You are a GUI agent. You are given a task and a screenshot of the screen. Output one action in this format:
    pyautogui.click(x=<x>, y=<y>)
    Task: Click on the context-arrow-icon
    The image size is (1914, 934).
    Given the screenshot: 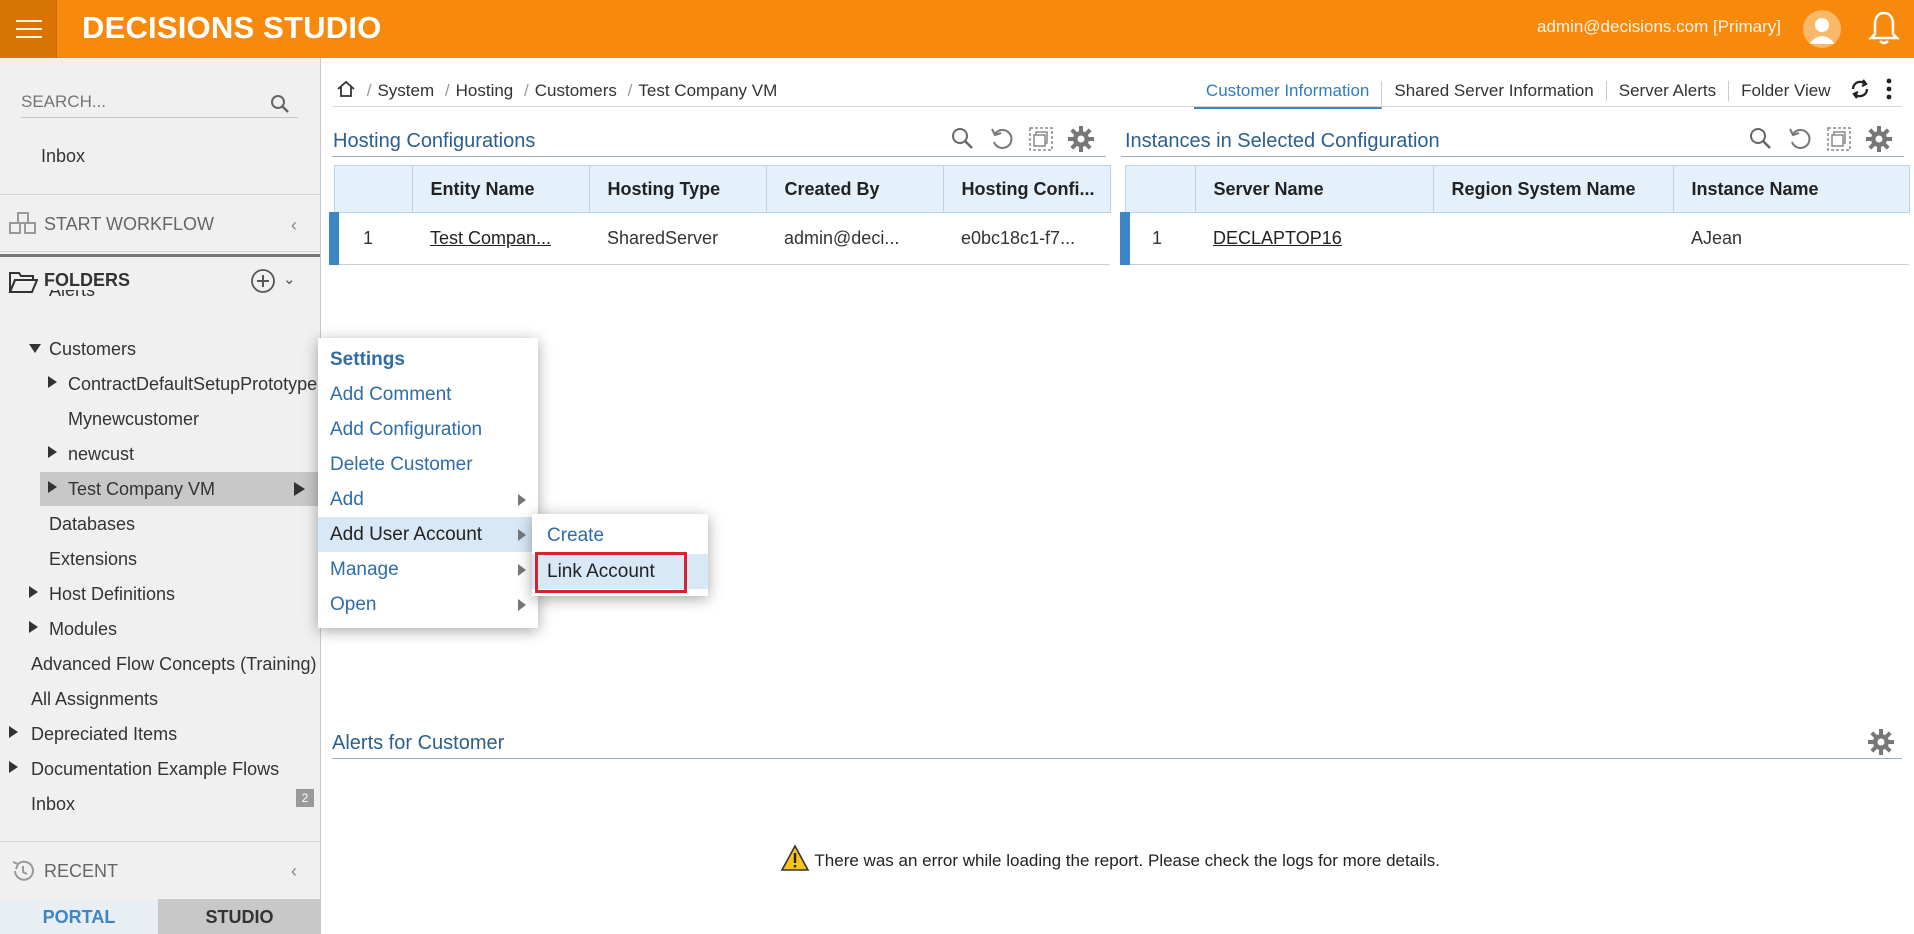 What is the action you would take?
    pyautogui.click(x=299, y=489)
    